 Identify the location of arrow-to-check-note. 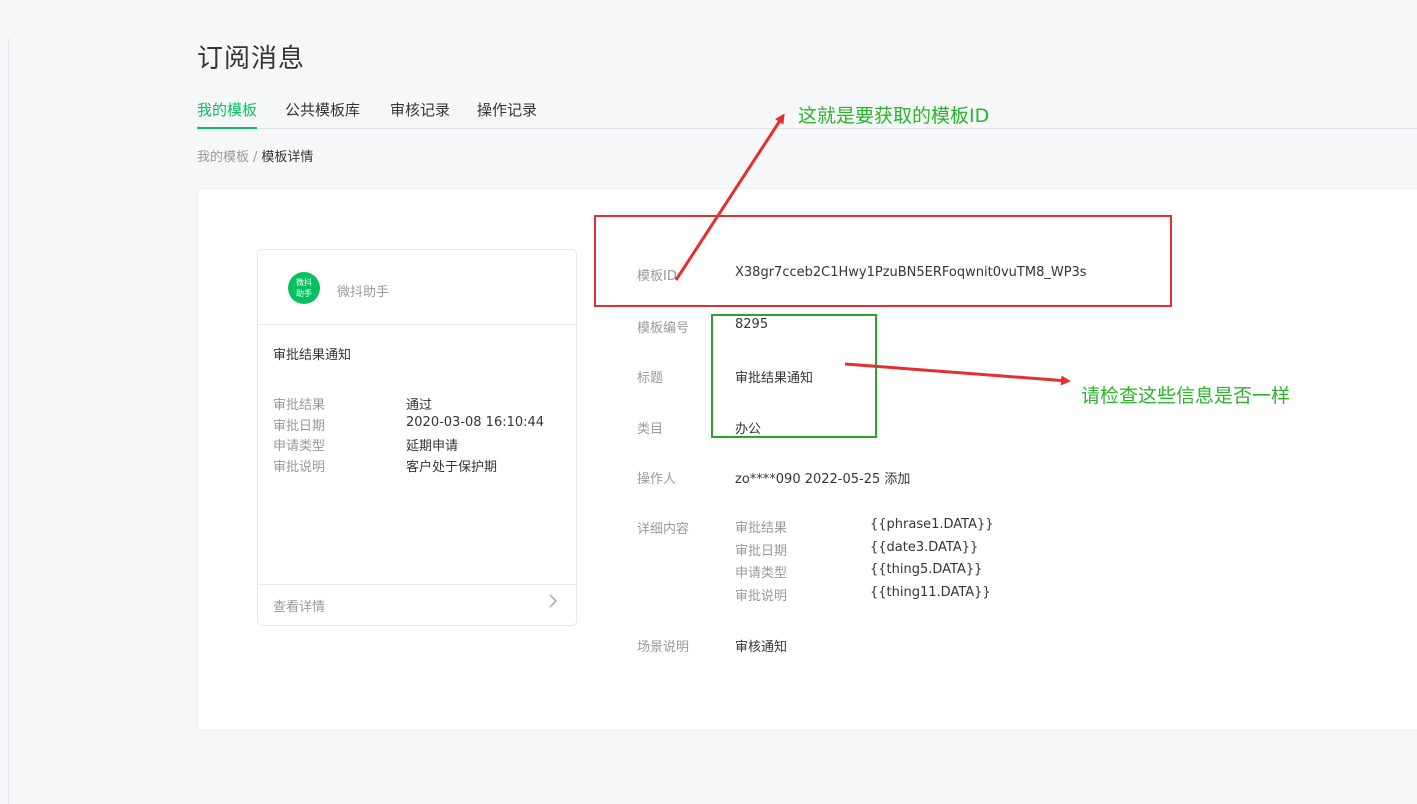
(957, 374).